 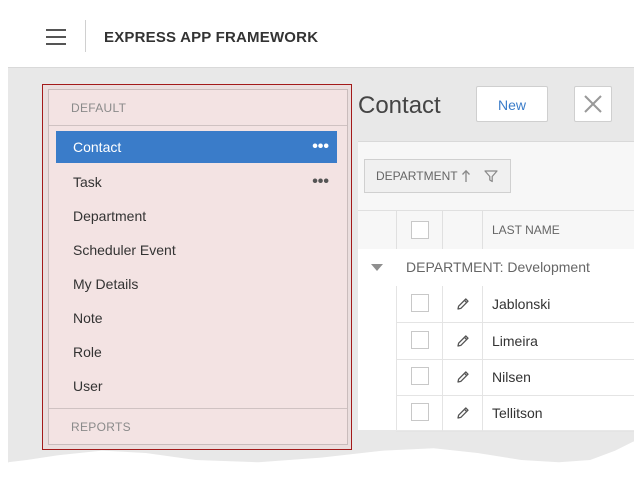 I want to click on table-row: Jablonski, so click(x=515, y=304).